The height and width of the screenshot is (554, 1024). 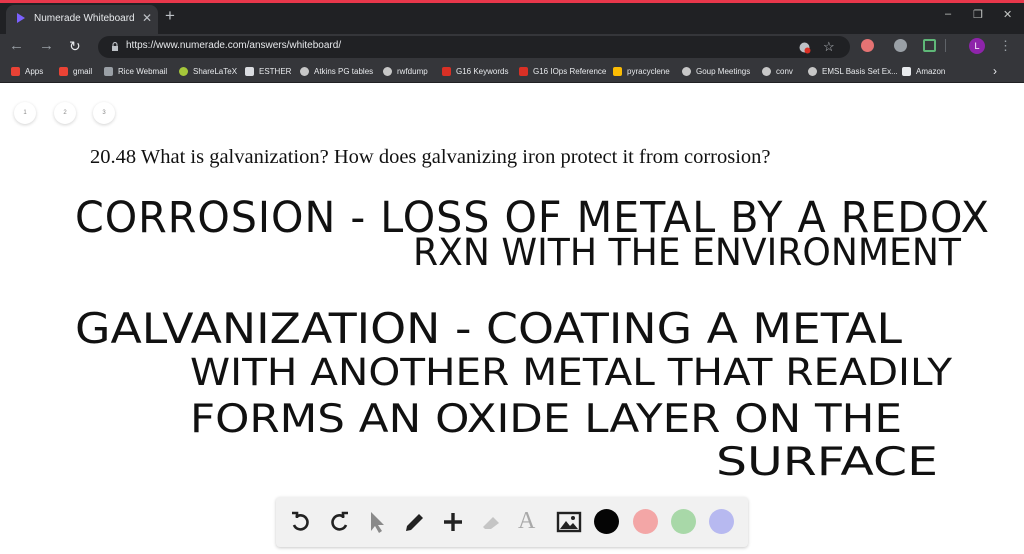 What do you see at coordinates (489, 328) in the screenshot?
I see `handwriting-line-3: GALVANIZATION - COATING A METAL` at bounding box center [489, 328].